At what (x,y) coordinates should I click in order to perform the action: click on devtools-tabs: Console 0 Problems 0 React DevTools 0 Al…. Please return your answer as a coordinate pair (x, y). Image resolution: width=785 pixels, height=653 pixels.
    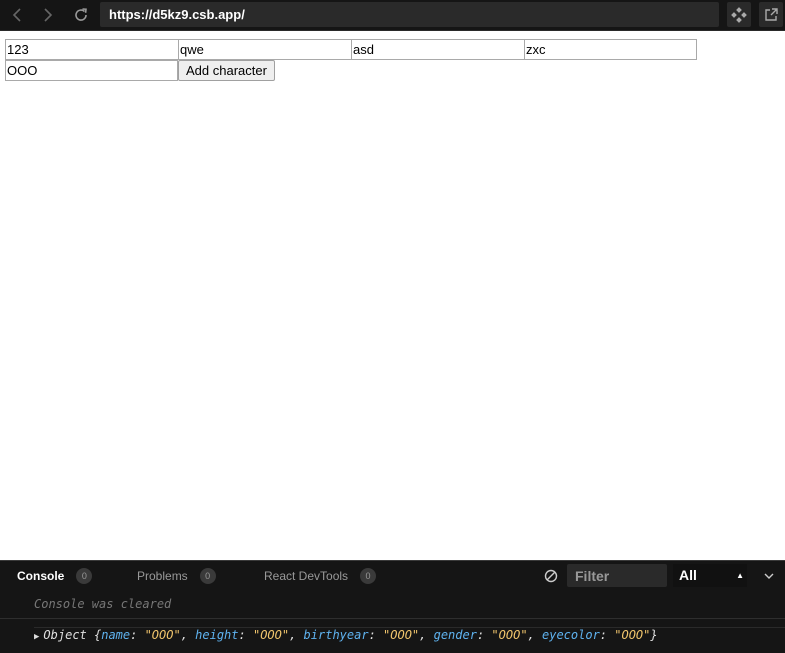
    Looking at the image, I should click on (392, 576).